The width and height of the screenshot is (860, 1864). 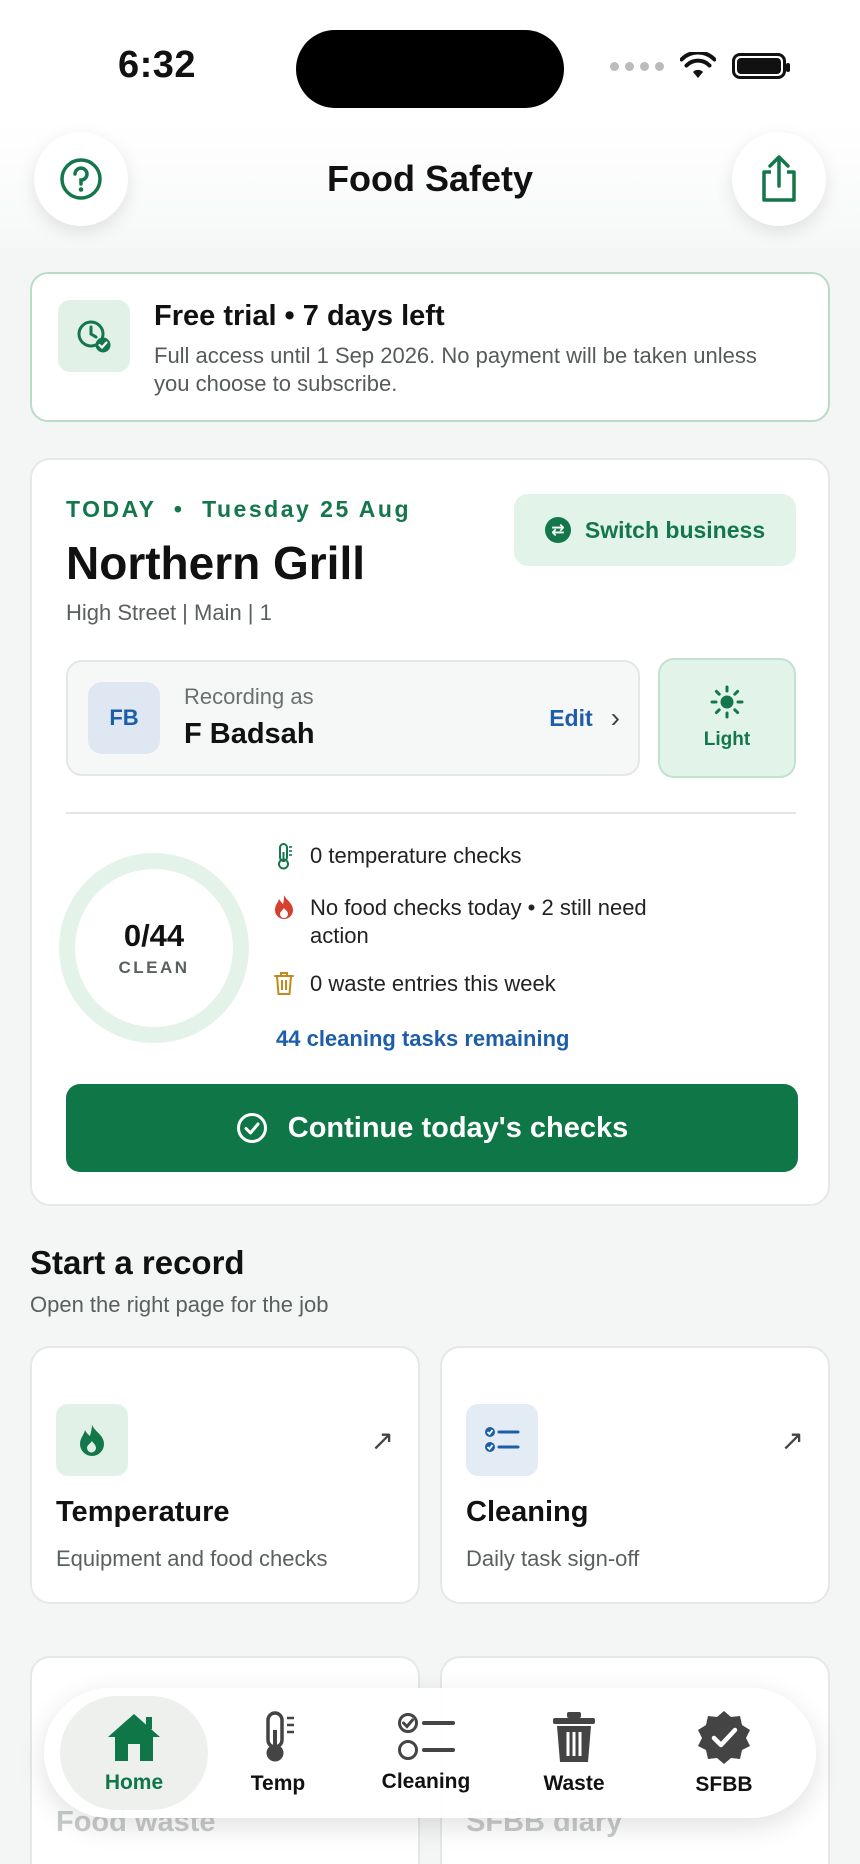 I want to click on record-card-description: Equipment and food checks, so click(x=192, y=1558).